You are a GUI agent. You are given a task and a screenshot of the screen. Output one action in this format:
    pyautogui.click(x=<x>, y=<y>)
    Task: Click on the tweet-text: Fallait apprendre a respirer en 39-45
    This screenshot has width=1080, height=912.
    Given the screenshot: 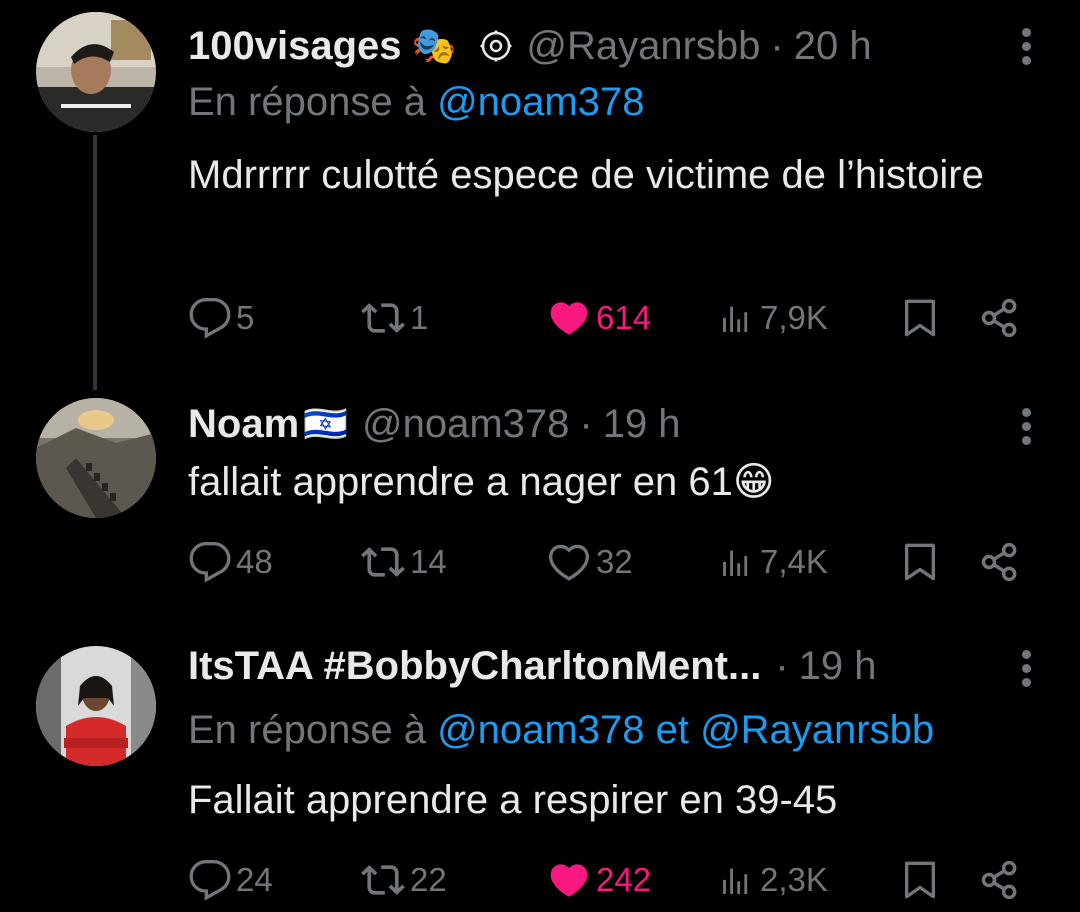 What is the action you would take?
    pyautogui.click(x=513, y=800)
    